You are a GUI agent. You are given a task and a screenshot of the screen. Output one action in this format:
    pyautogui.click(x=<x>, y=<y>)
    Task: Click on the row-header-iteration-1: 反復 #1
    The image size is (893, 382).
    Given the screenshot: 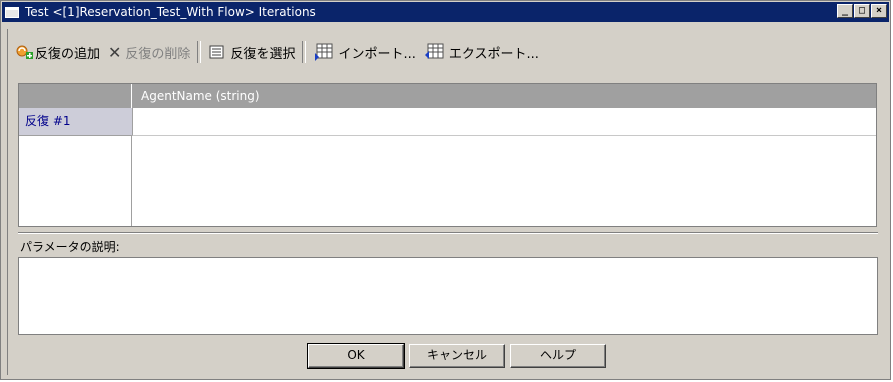 What is the action you would take?
    pyautogui.click(x=75, y=122)
    